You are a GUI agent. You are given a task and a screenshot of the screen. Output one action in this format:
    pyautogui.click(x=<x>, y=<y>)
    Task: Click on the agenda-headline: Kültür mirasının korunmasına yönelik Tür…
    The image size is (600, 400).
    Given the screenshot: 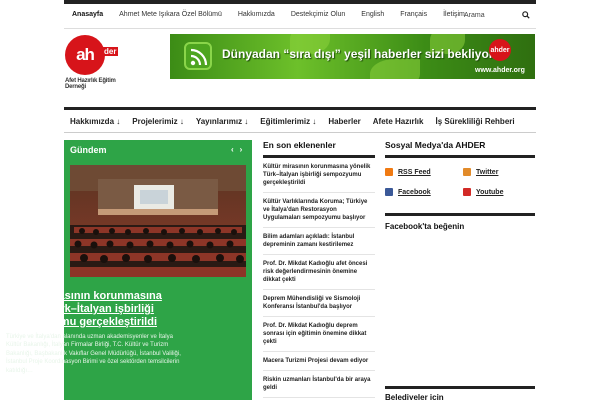 What is the action you would take?
    pyautogui.click(x=95, y=309)
    